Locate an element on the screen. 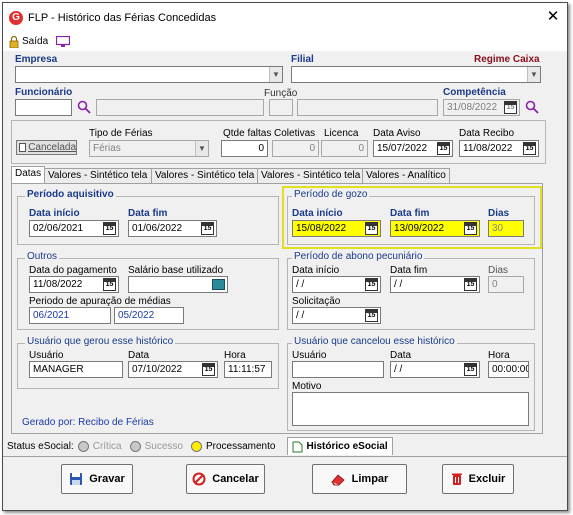  tab-valores-sintetico-3: Valores - Sintético tela 3 is located at coordinates (315, 176).